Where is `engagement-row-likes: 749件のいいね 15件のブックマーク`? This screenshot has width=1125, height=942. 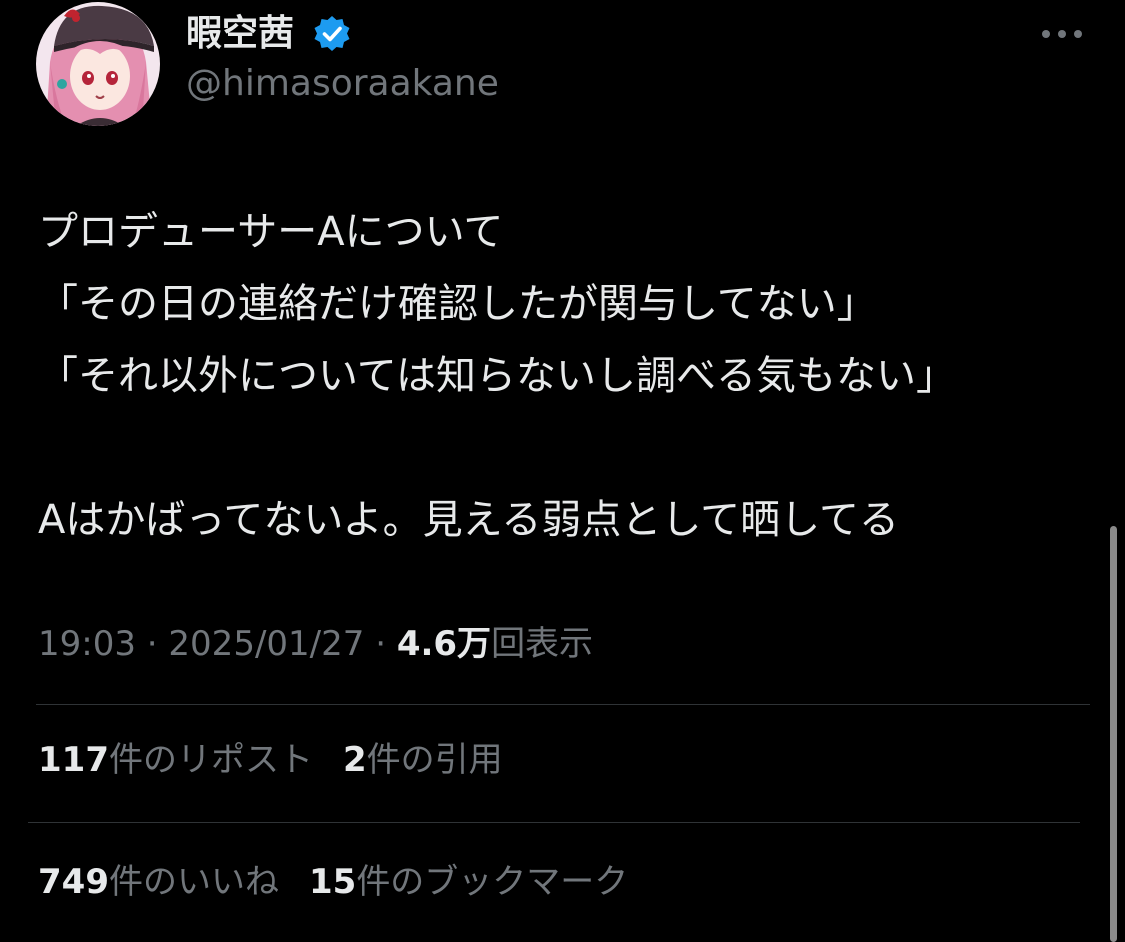
engagement-row-likes: 749件のいいね 15件のブックマーク is located at coordinates (333, 882).